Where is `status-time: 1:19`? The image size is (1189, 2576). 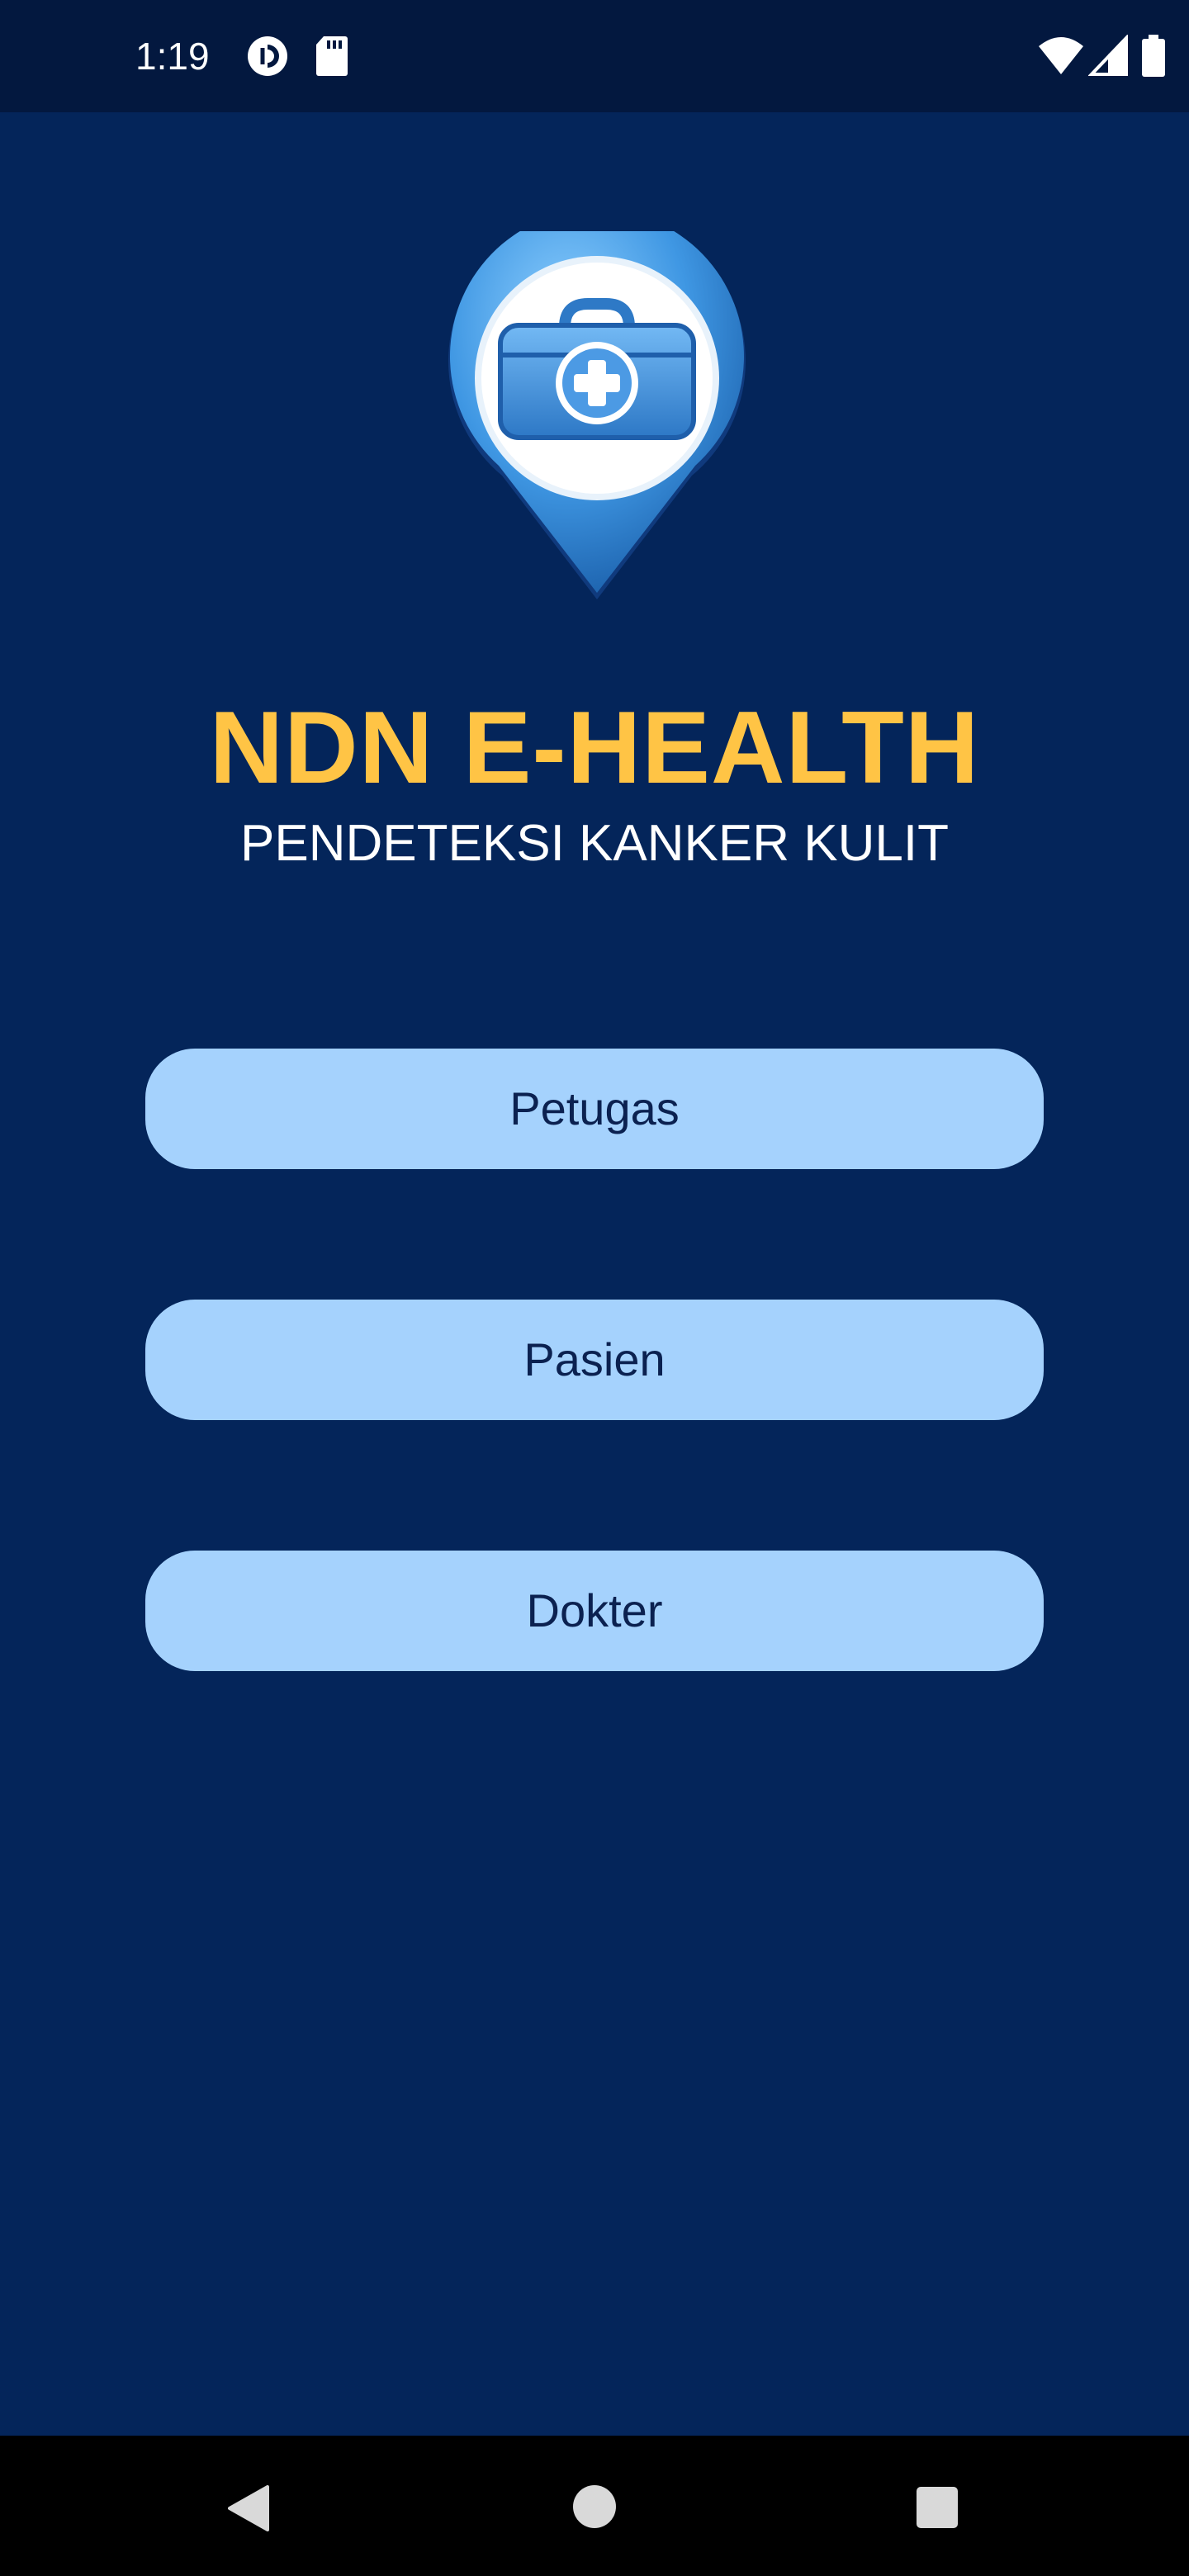 status-time: 1:19 is located at coordinates (172, 56).